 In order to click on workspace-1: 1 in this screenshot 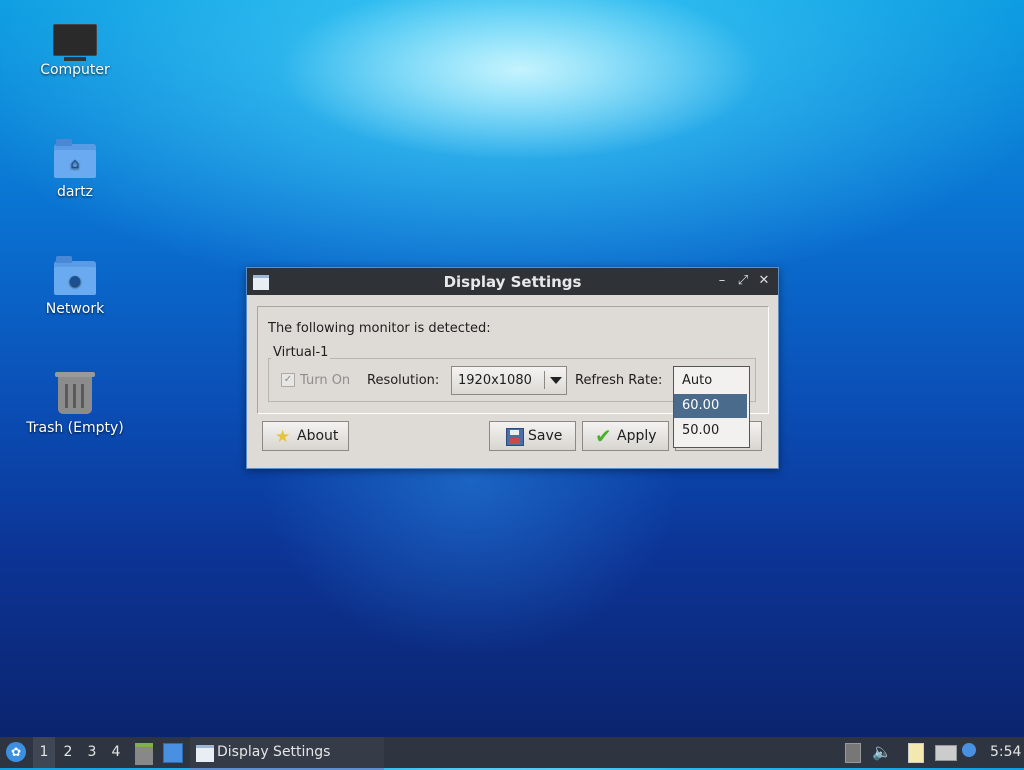, I will do `click(44, 752)`.